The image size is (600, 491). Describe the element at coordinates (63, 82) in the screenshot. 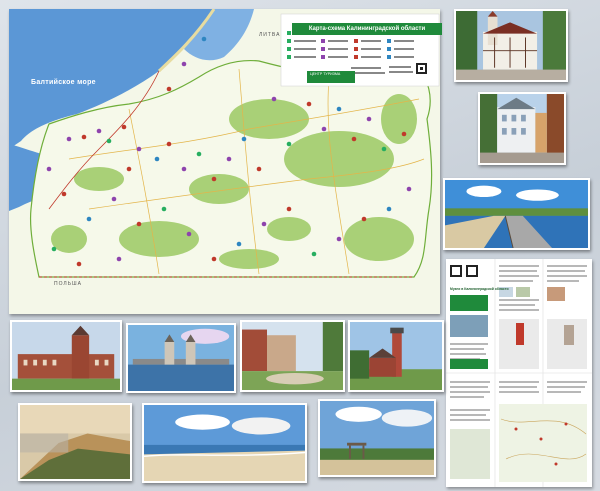

I see `sea-label: Балтийское море` at that location.